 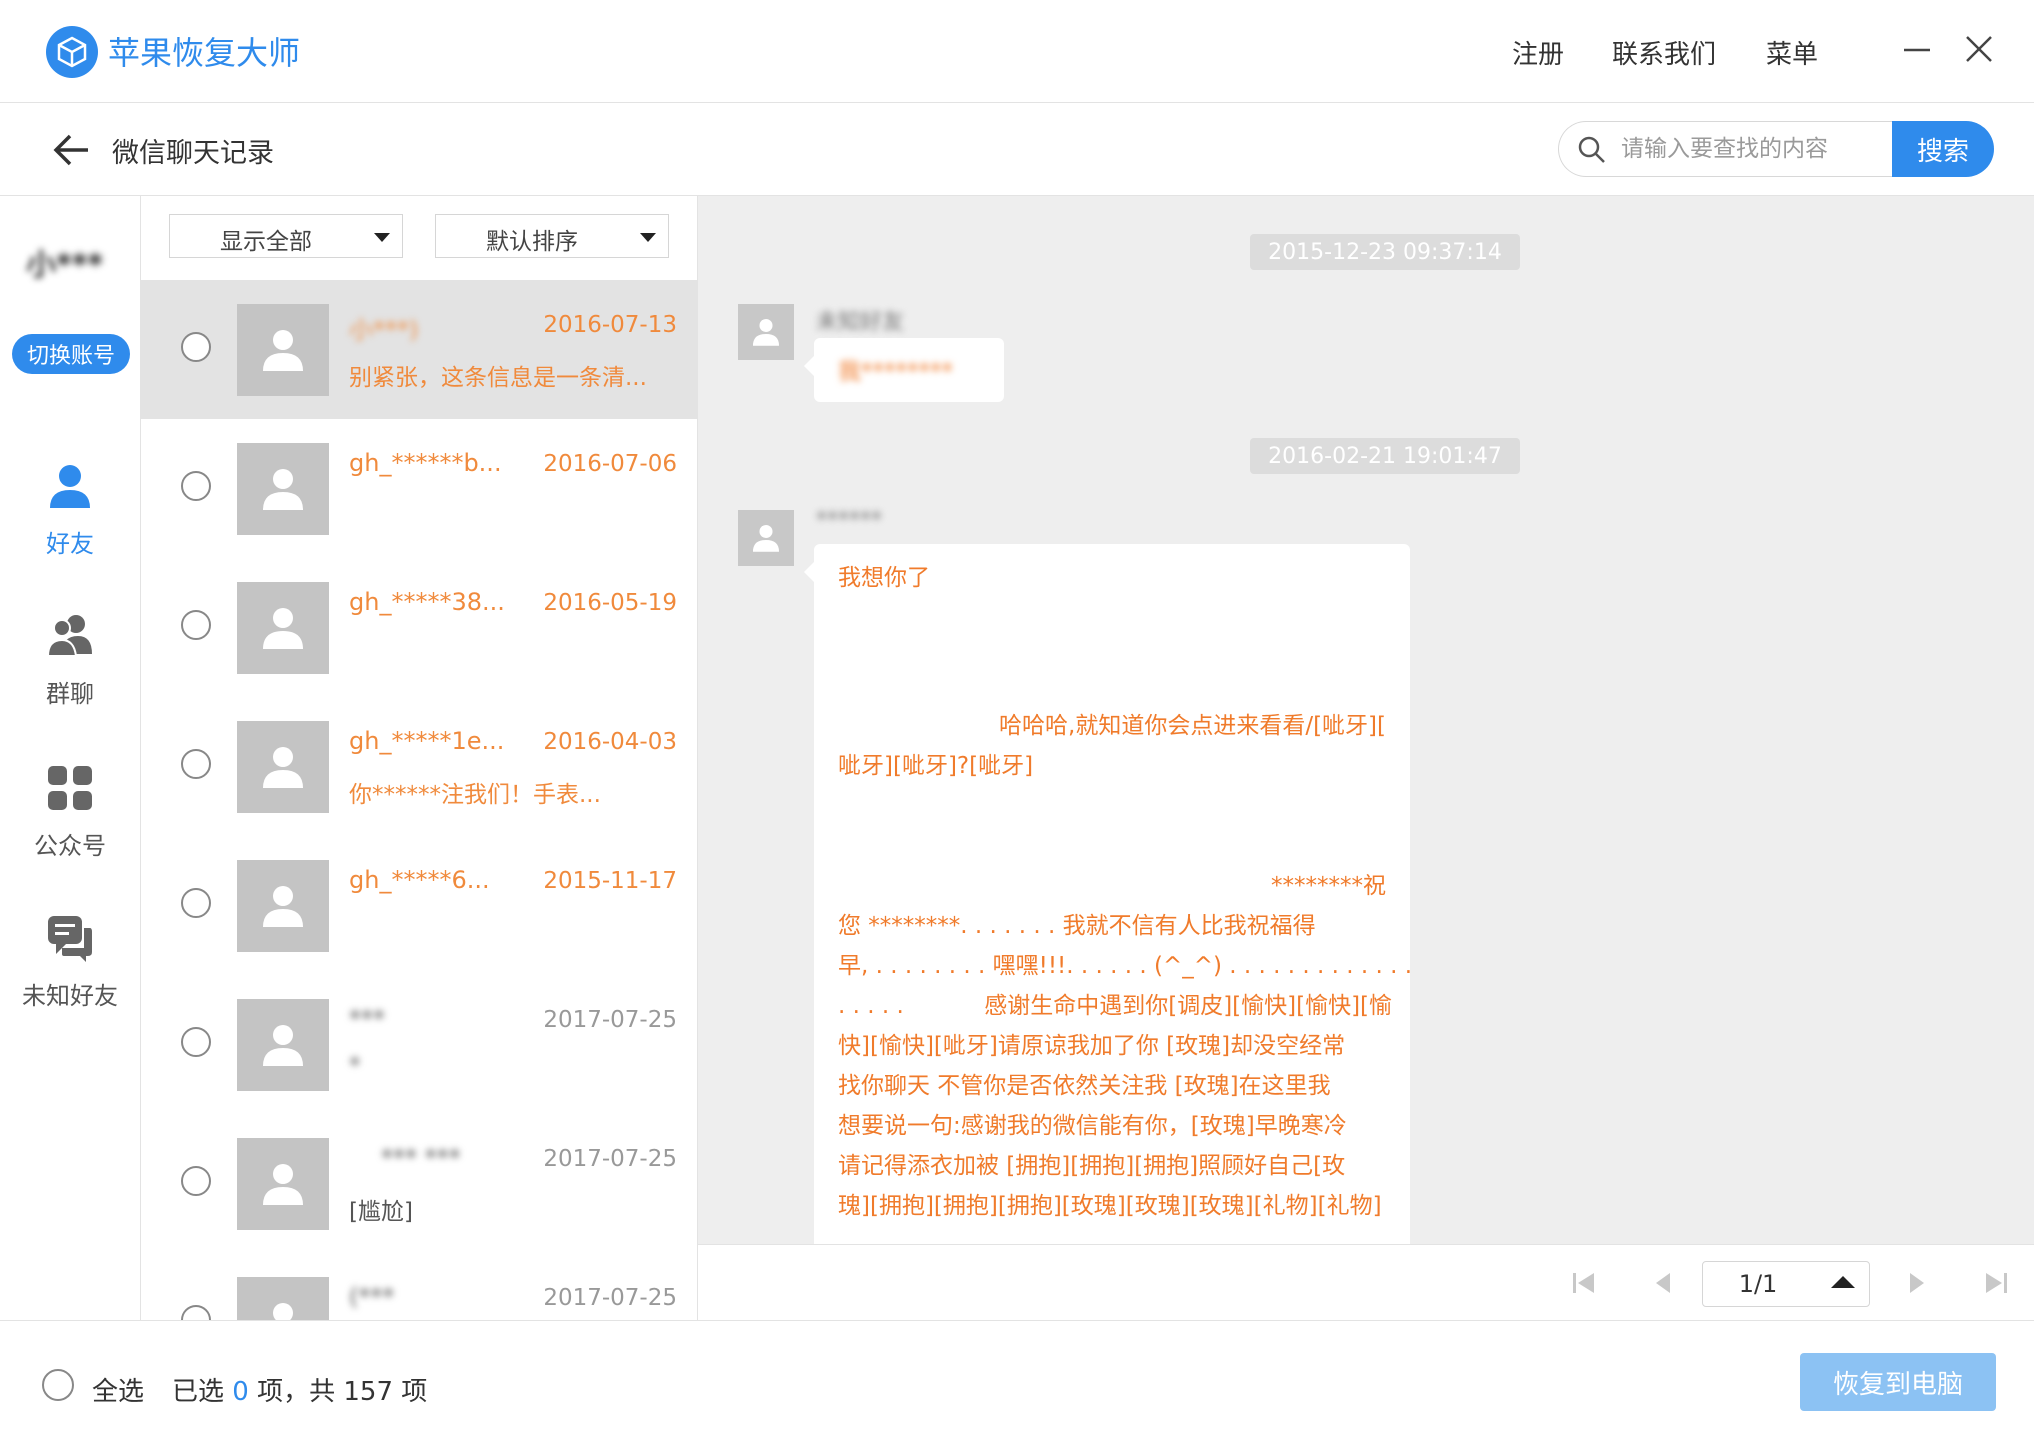 I want to click on message-line: . . . . . 感谢生命中遇到你[调皮][愉快][愉快][愉, so click(x=1115, y=1006).